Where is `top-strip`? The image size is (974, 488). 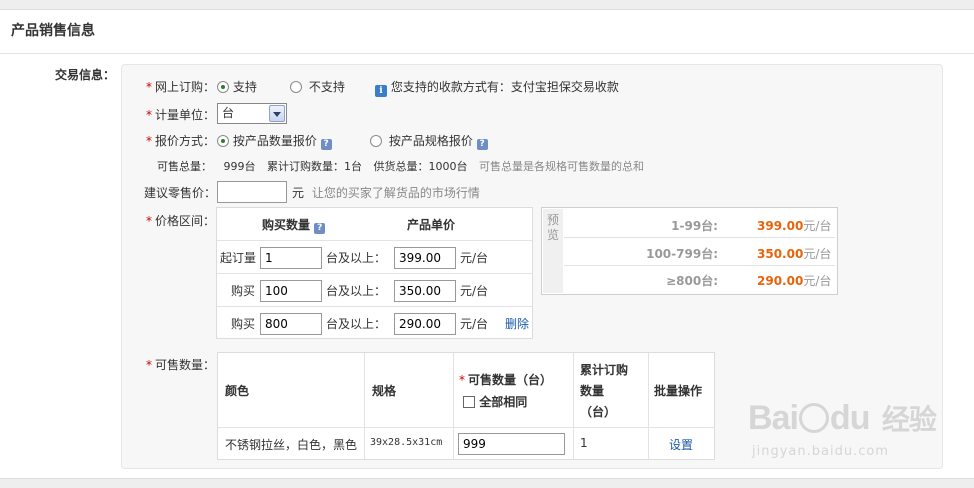
top-strip is located at coordinates (487, 5).